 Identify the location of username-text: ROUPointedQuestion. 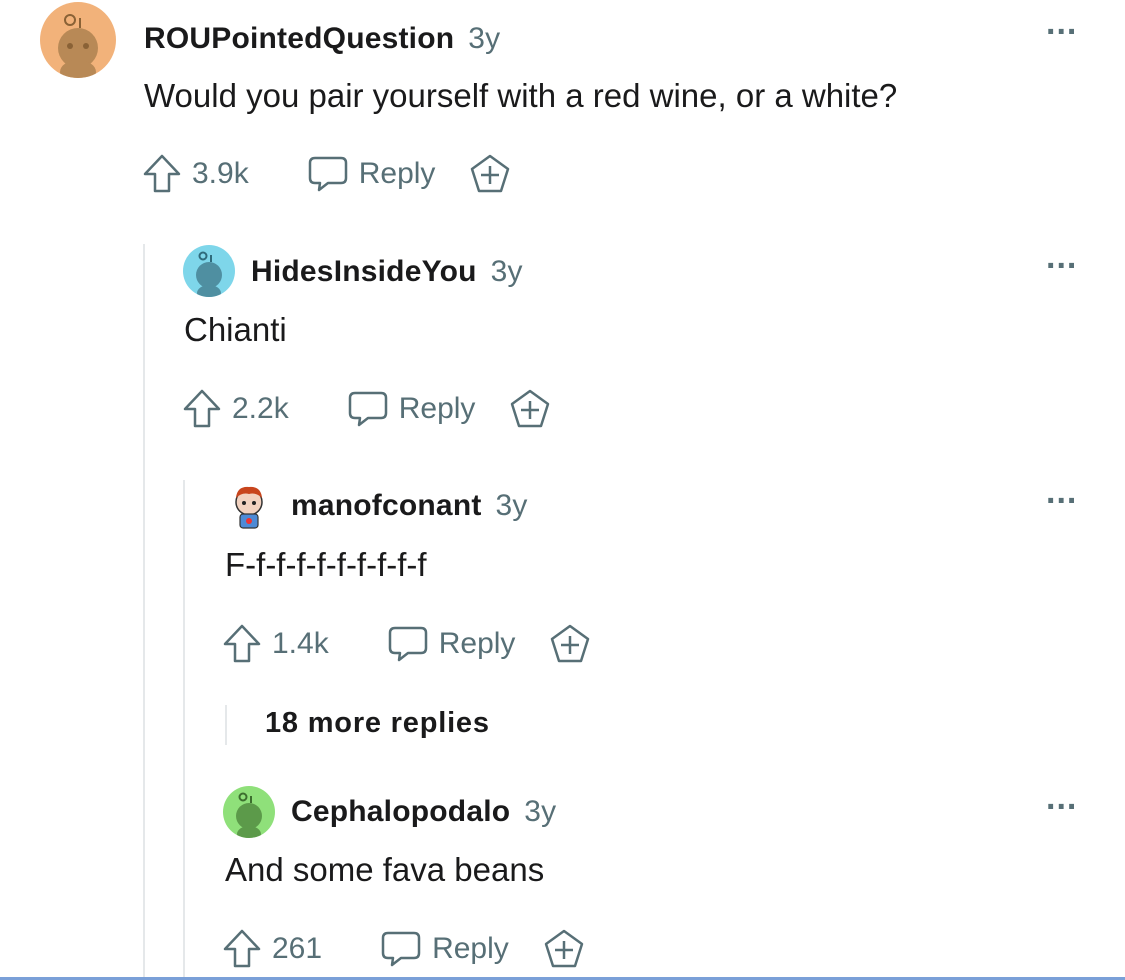
(299, 38).